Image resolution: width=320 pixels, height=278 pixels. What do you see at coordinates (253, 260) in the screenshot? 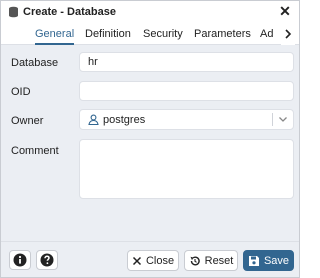
I see `save-icon` at bounding box center [253, 260].